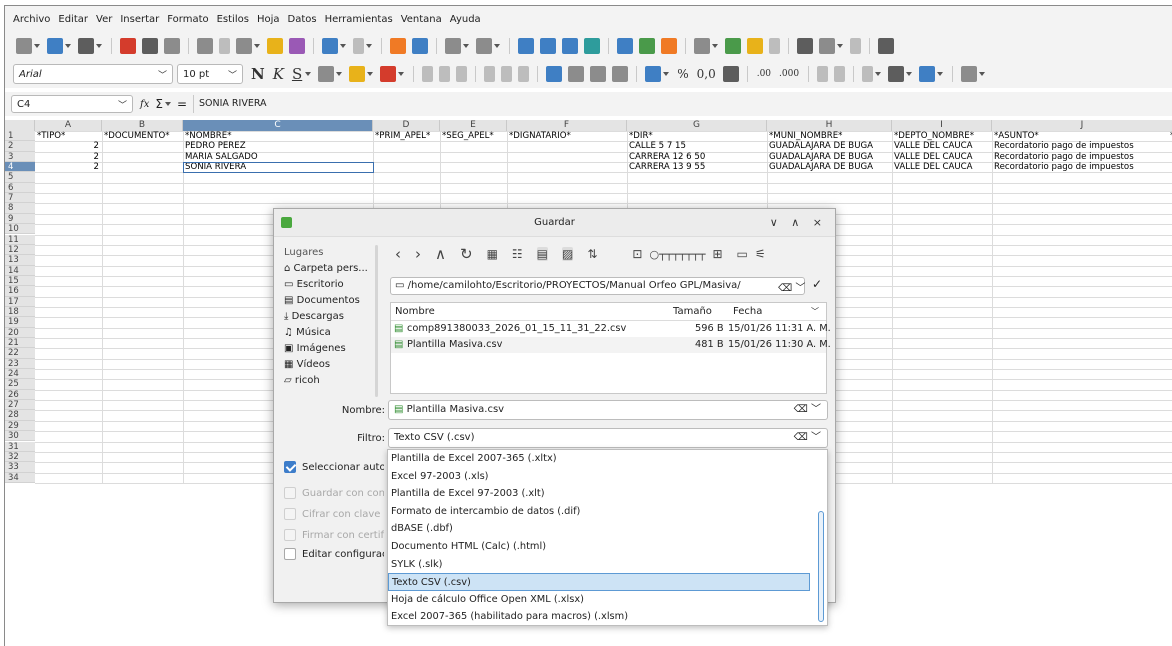 This screenshot has width=1172, height=646. What do you see at coordinates (297, 46) in the screenshot?
I see `clear-formatting-icon` at bounding box center [297, 46].